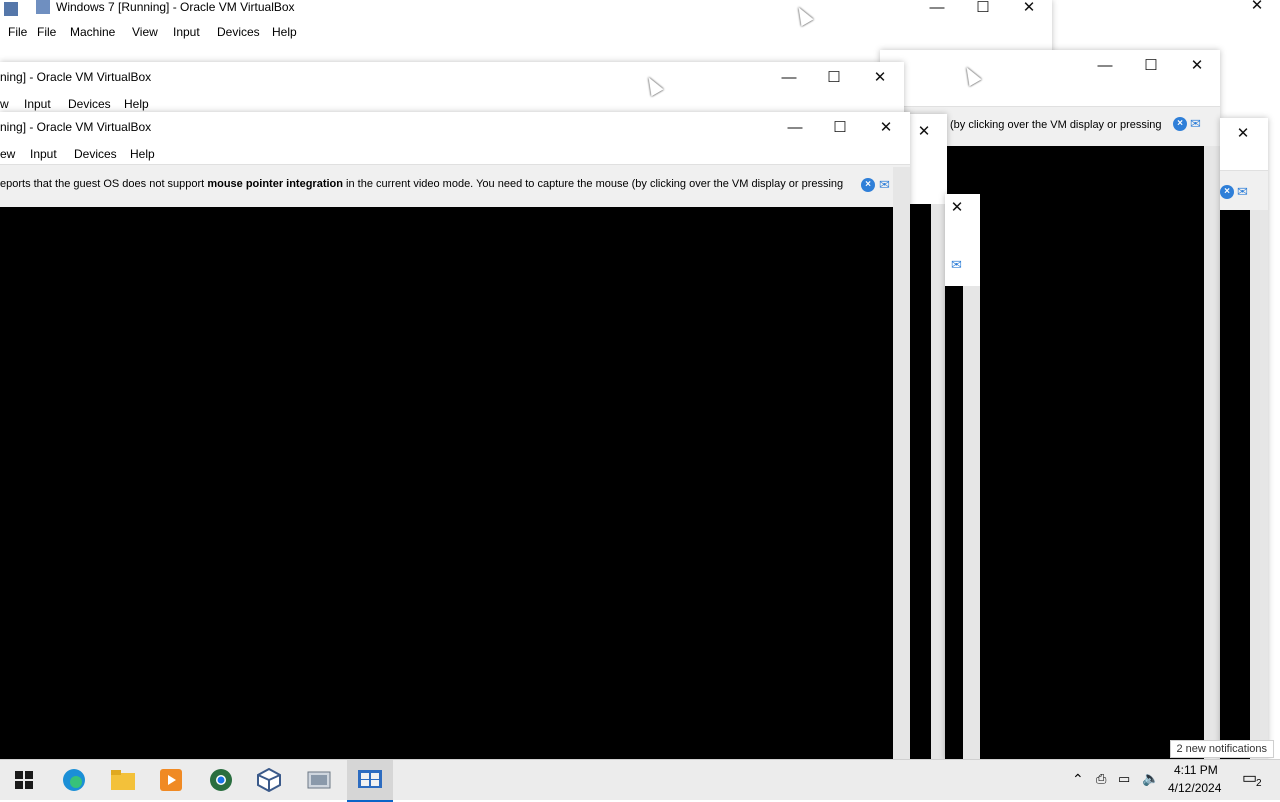  I want to click on start-icon, so click(24, 780).